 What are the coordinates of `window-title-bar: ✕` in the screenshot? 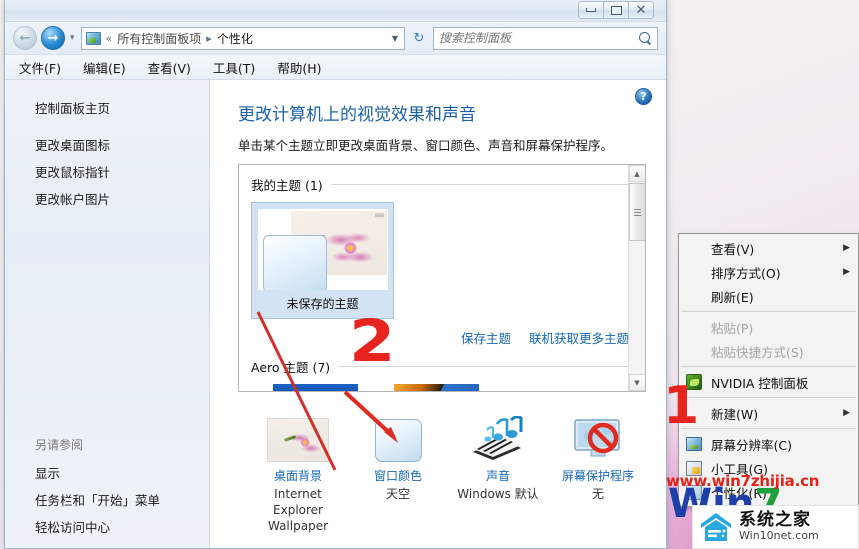 It's located at (335, 11).